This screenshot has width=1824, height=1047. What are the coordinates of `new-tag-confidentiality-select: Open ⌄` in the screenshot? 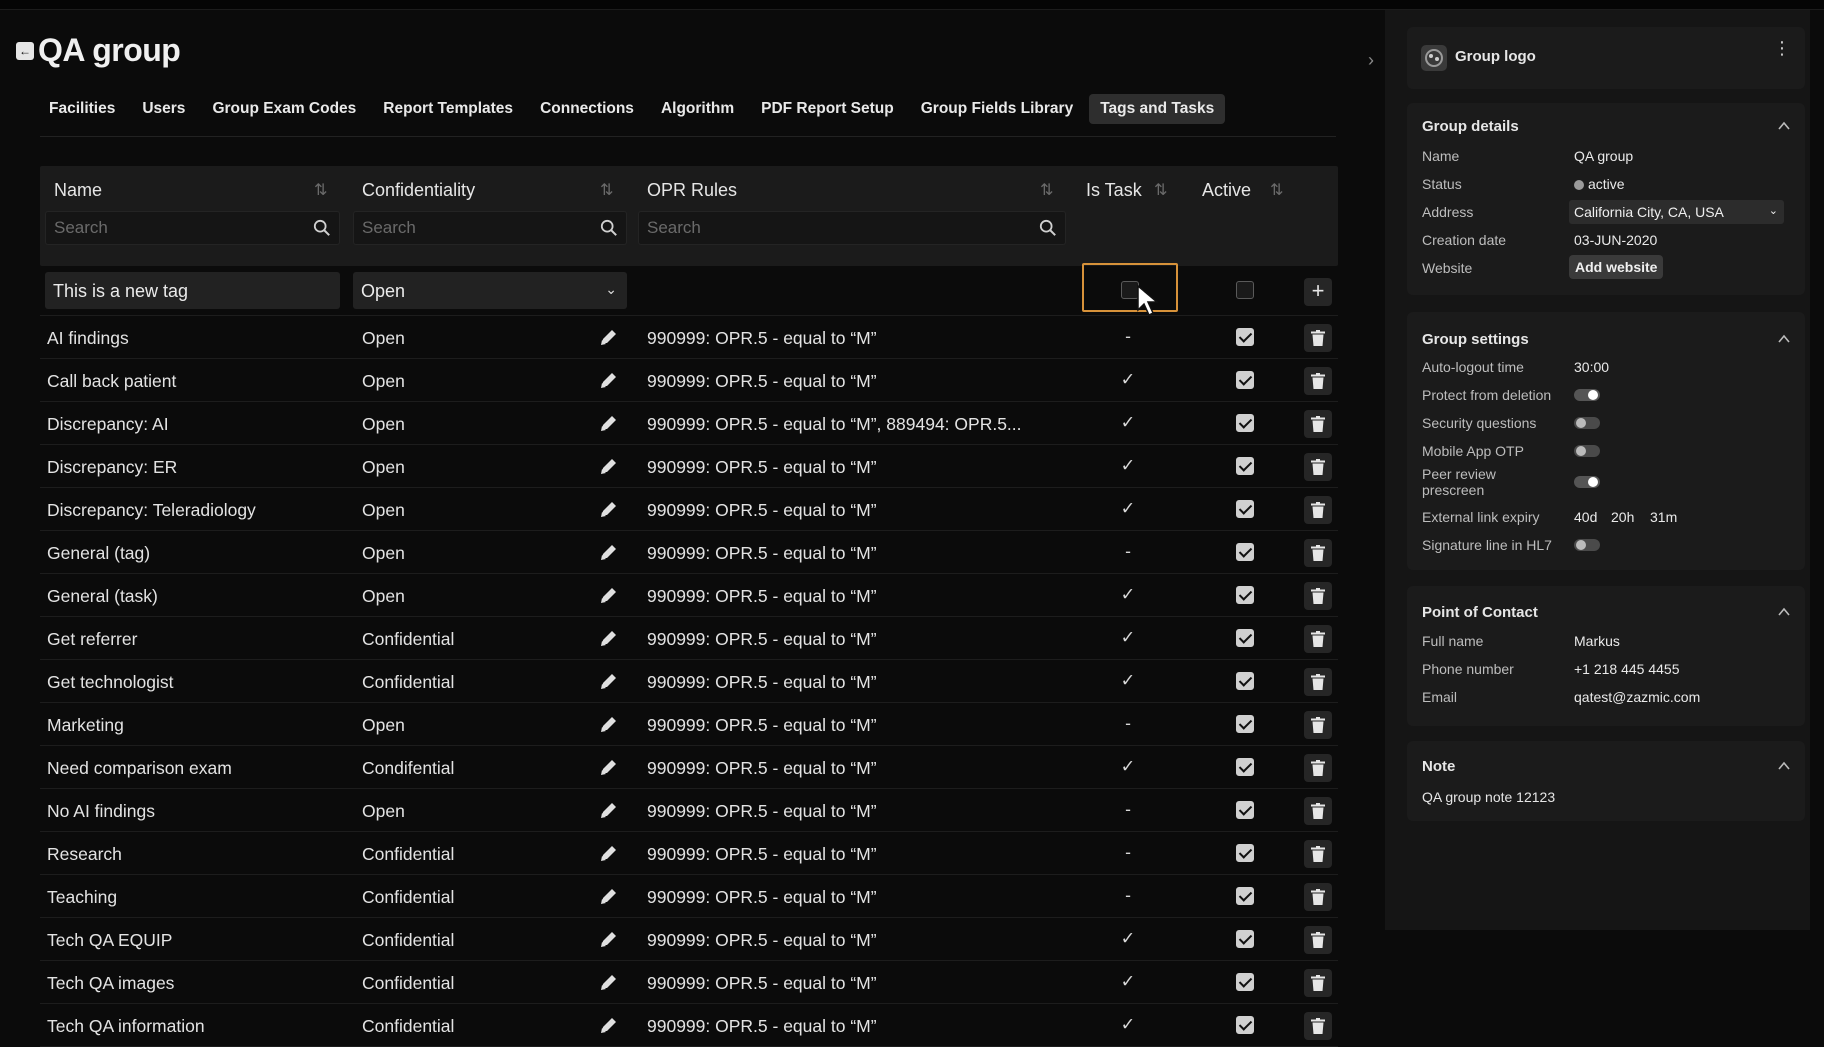 It's located at (490, 290).